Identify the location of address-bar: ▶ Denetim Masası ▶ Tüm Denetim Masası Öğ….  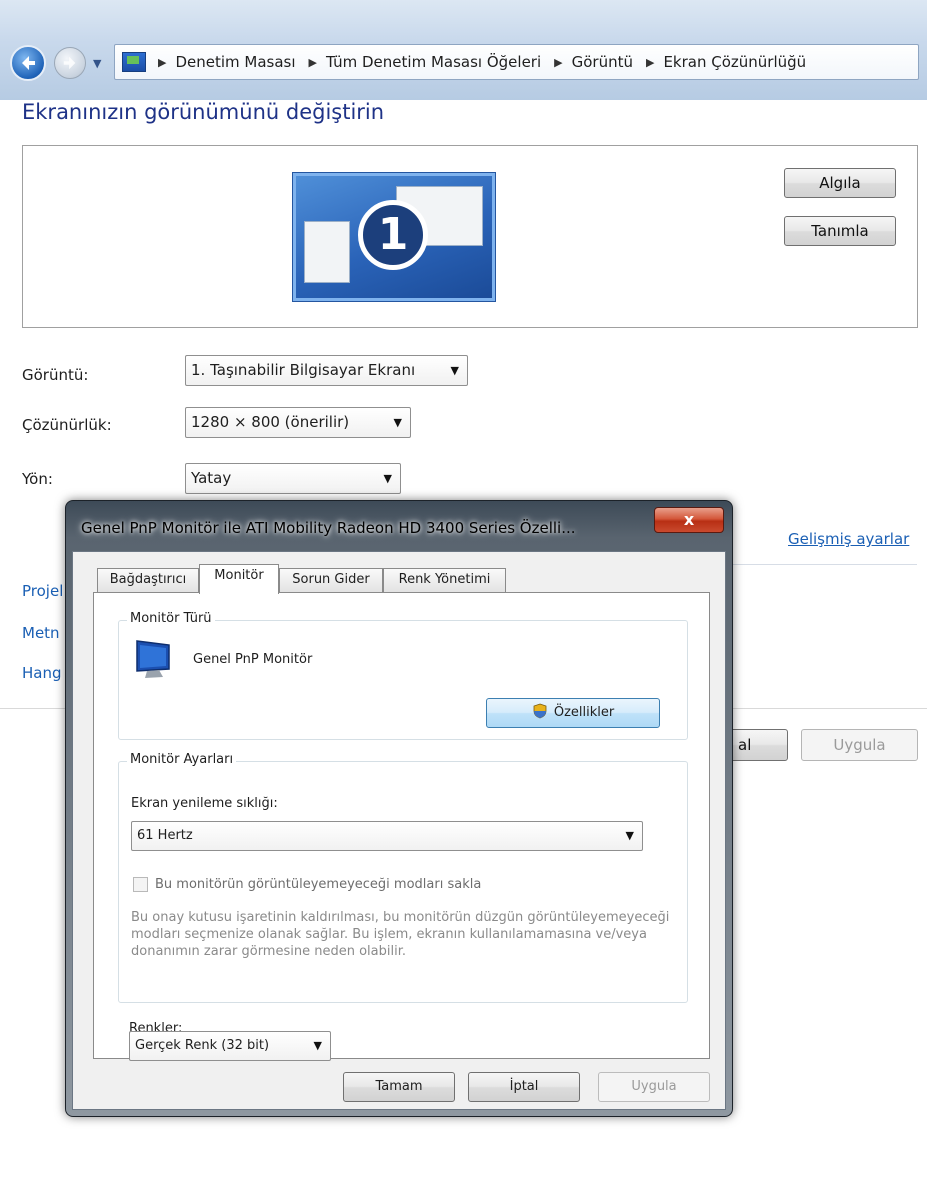
(516, 62).